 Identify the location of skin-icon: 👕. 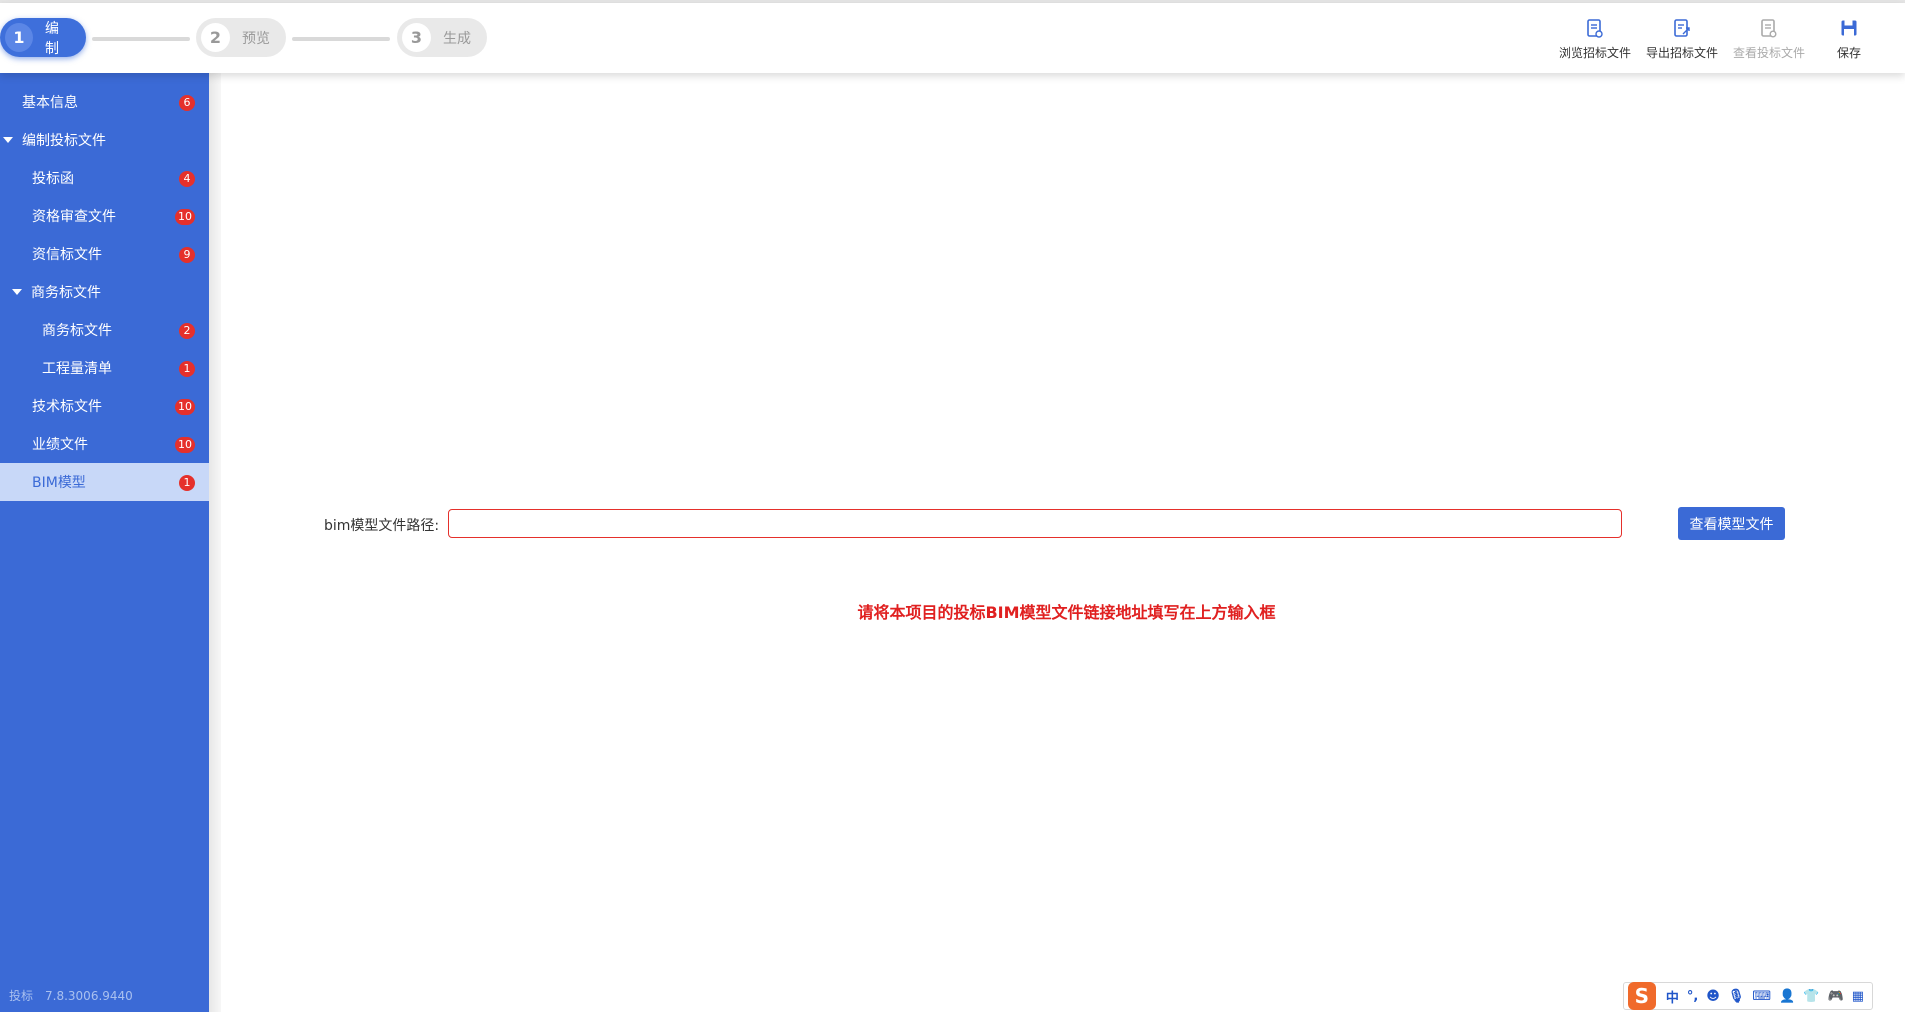
(1811, 996).